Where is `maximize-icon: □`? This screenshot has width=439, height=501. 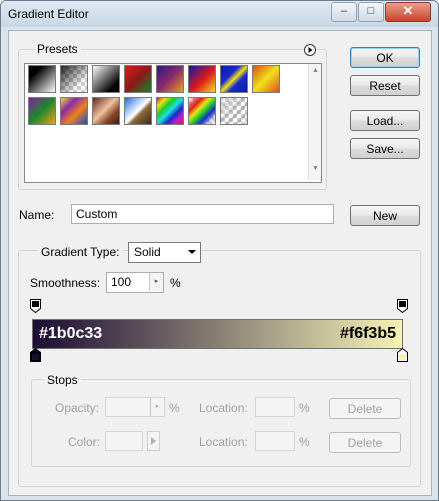
maximize-icon: □ is located at coordinates (371, 11).